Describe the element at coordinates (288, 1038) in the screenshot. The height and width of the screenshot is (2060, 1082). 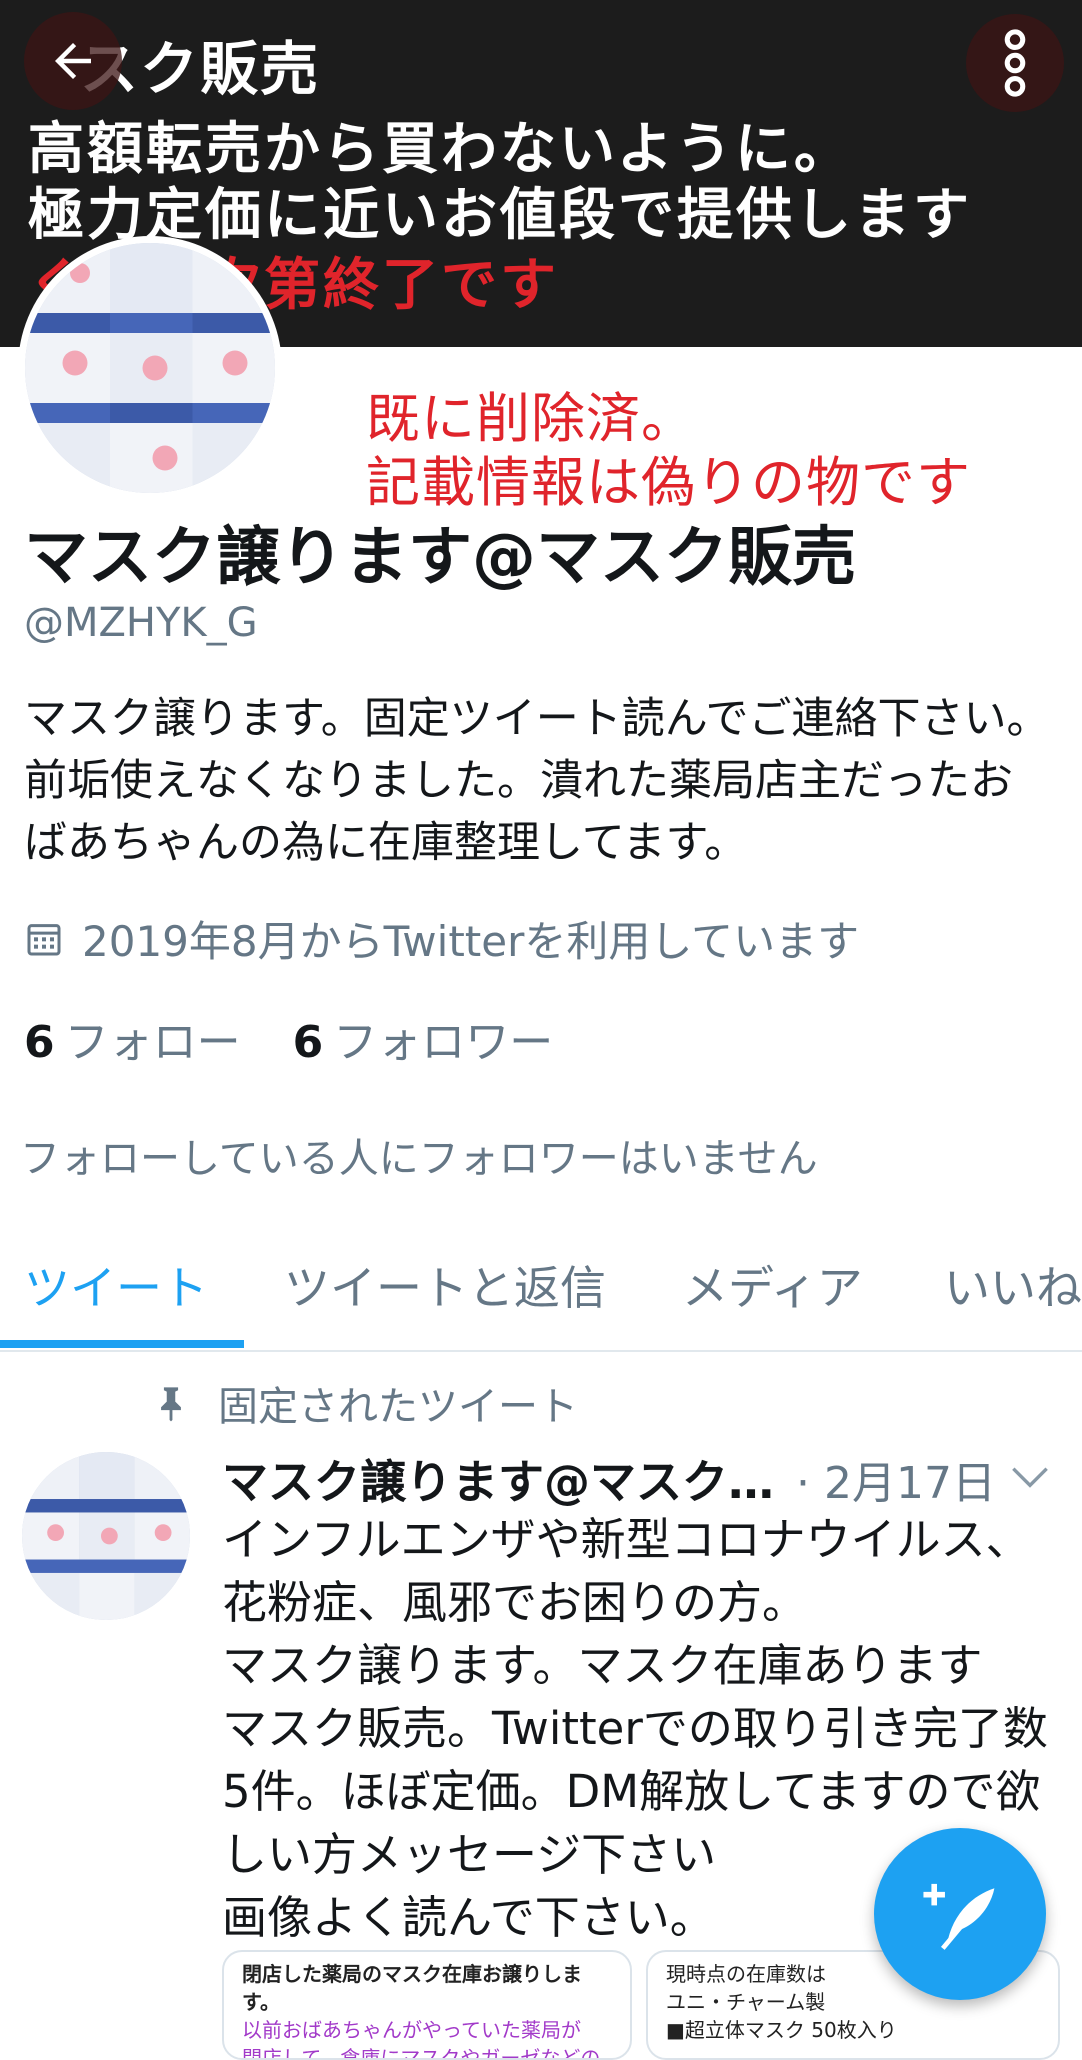
I see `follow-stats: 6 フォロー 6 フォロワー` at that location.